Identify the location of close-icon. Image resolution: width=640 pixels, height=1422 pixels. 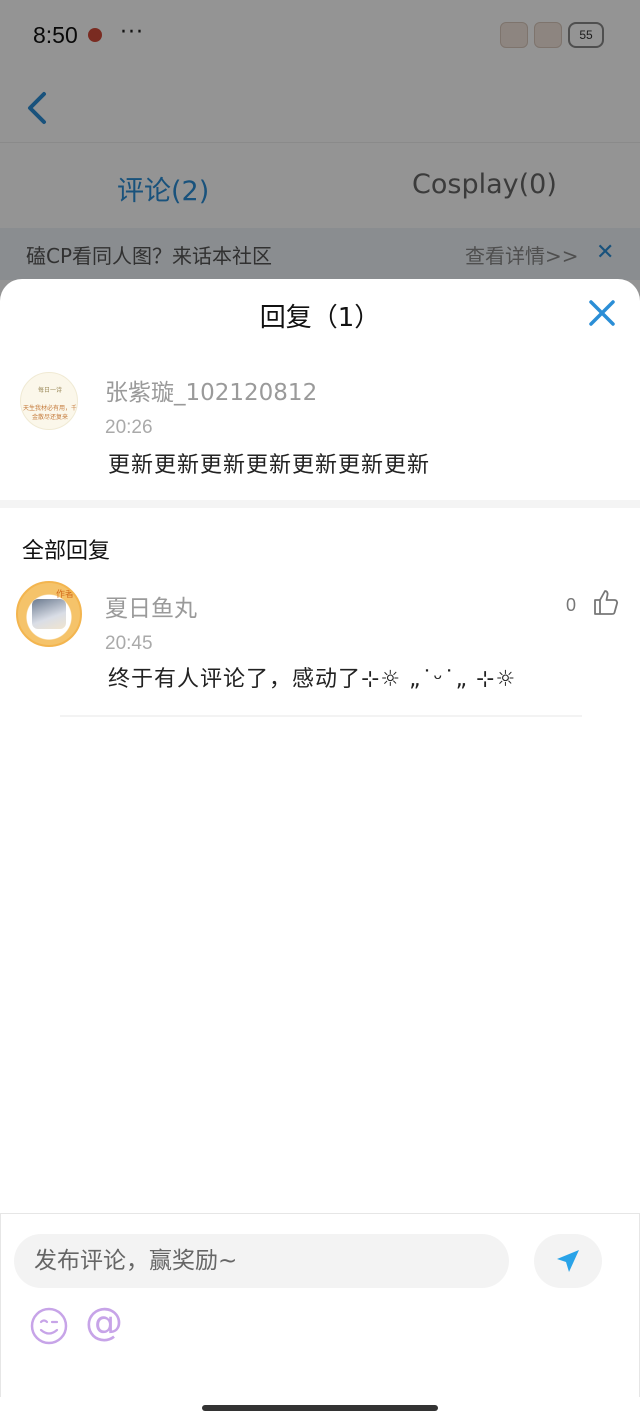
(602, 313).